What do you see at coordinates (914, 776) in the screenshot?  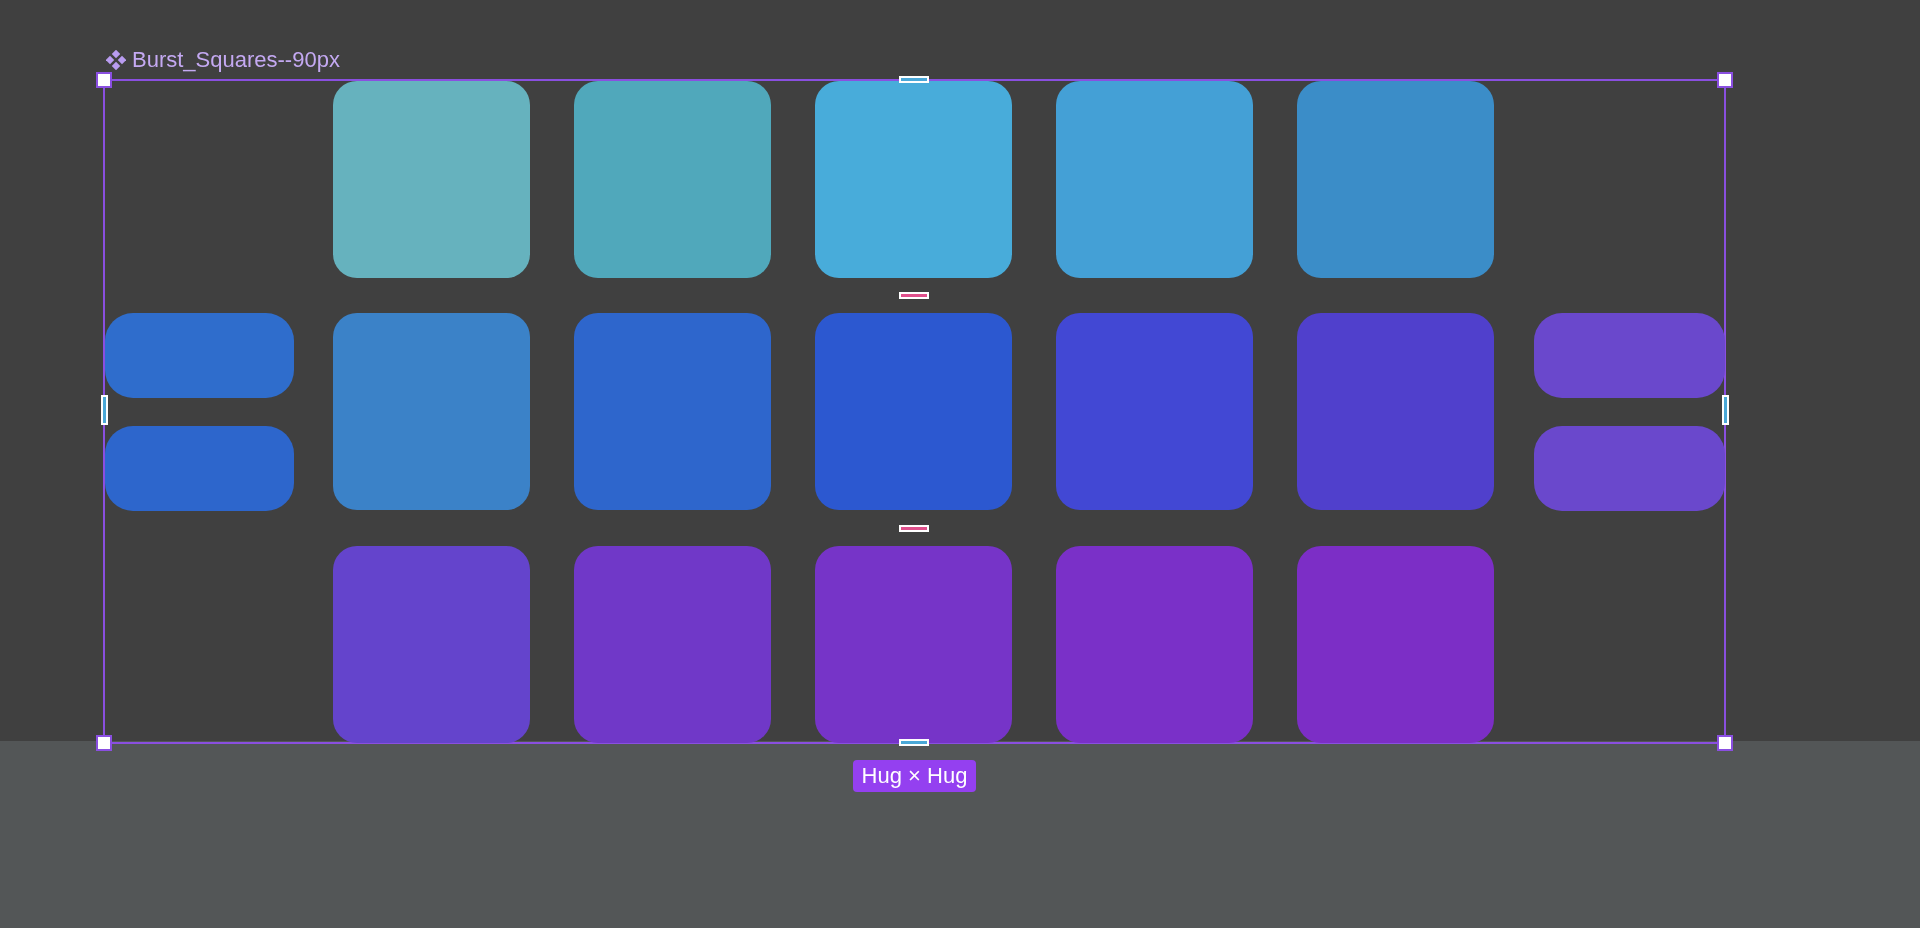 I see `size-badge: Hug × Hug` at bounding box center [914, 776].